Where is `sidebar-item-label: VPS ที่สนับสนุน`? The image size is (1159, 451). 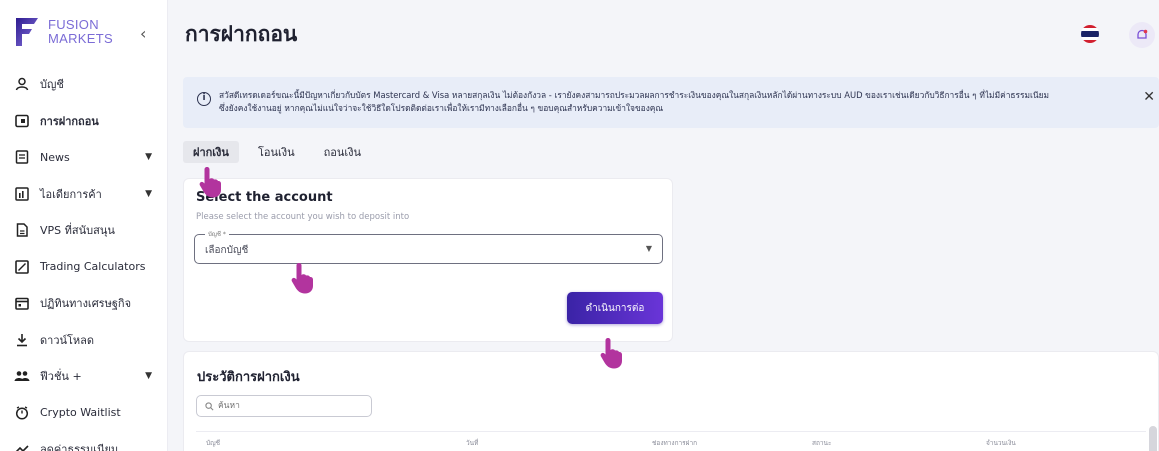 sidebar-item-label: VPS ที่สนับสนุน is located at coordinates (77, 231).